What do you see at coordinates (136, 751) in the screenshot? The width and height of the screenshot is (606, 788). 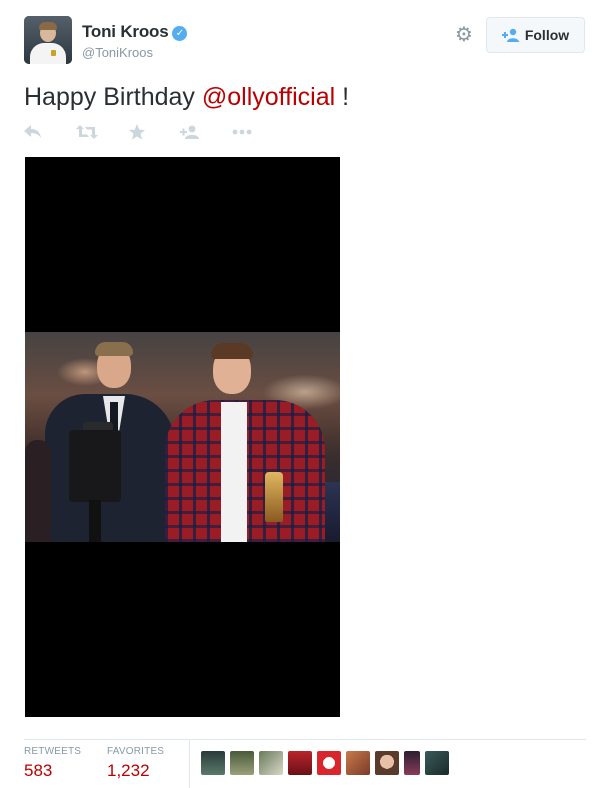 I see `favorites-label: FAVORITES` at bounding box center [136, 751].